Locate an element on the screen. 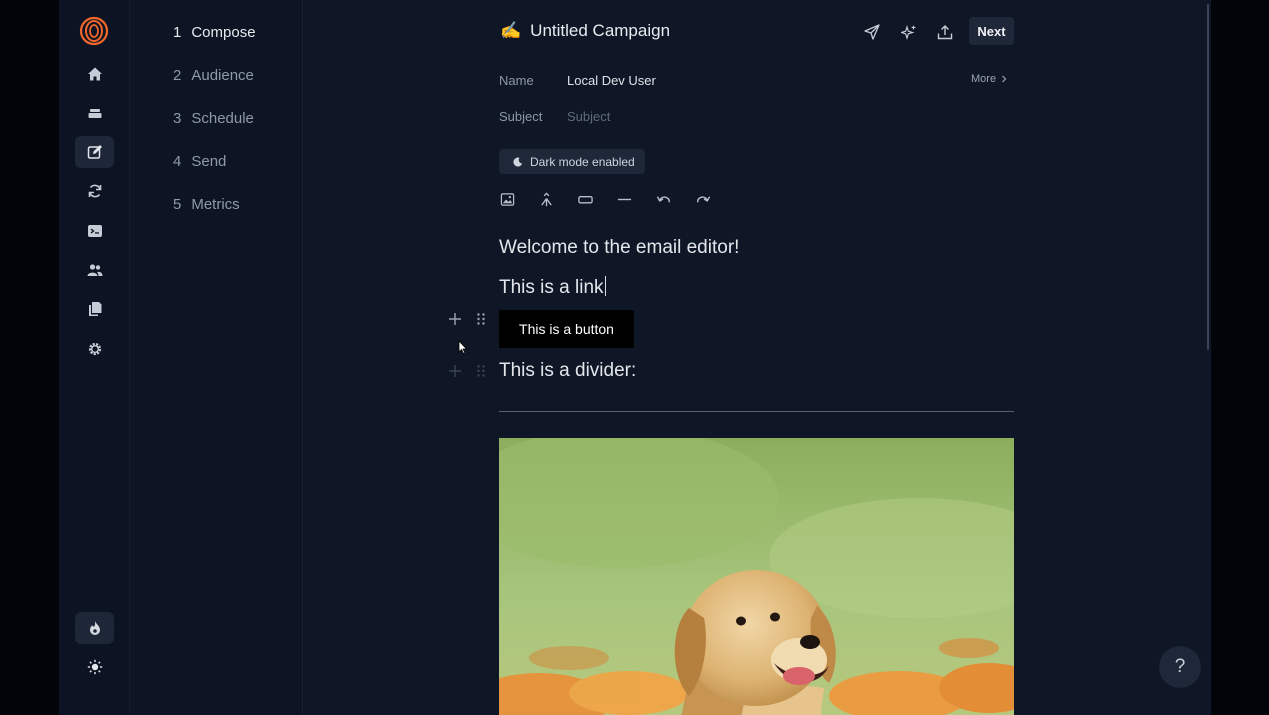 This screenshot has width=1269, height=715. email-divider is located at coordinates (756, 411).